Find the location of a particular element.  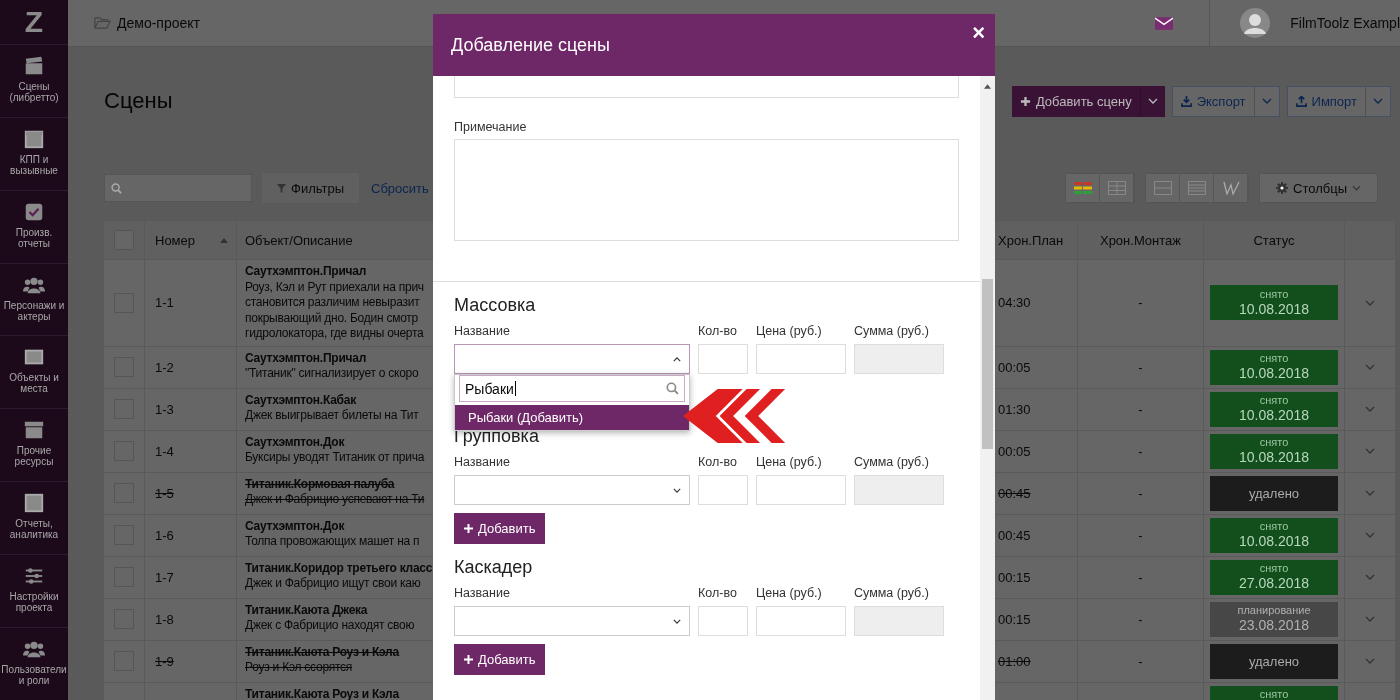

scene-title: Саутхэмптон.Док is located at coordinates (295, 442).